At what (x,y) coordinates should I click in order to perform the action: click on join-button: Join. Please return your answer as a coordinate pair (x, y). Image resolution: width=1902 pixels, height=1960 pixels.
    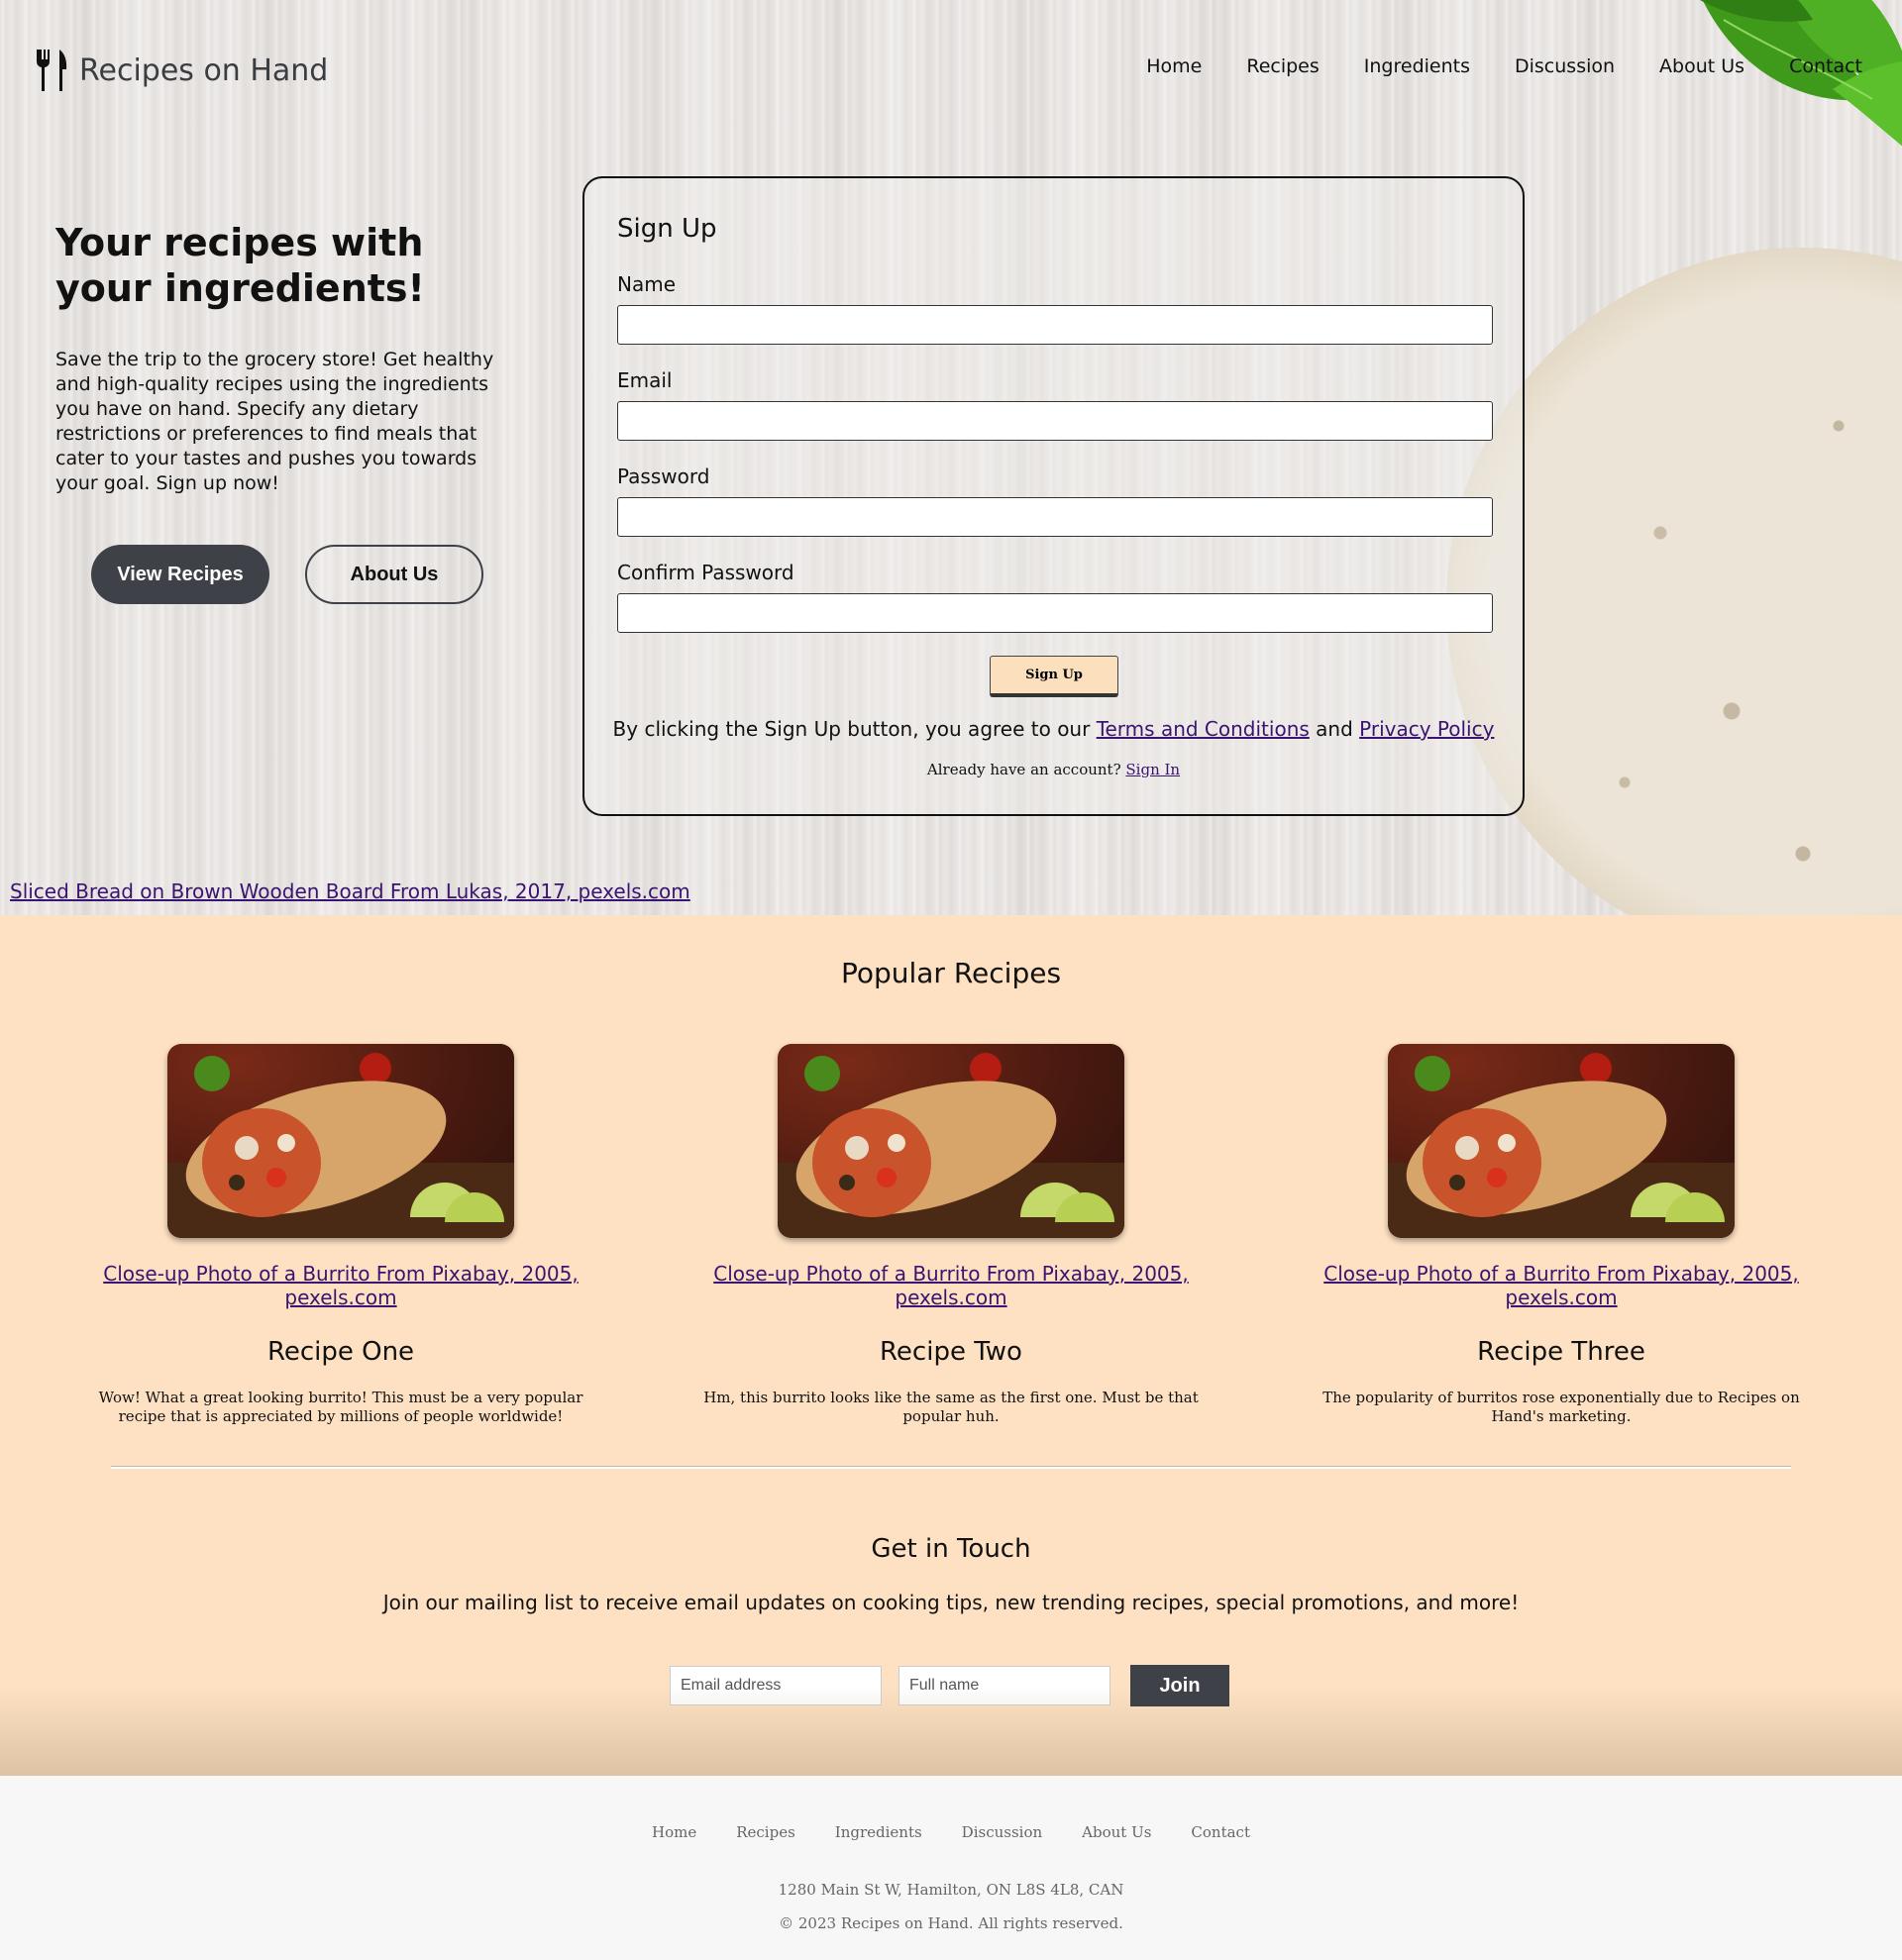
    Looking at the image, I should click on (1179, 1686).